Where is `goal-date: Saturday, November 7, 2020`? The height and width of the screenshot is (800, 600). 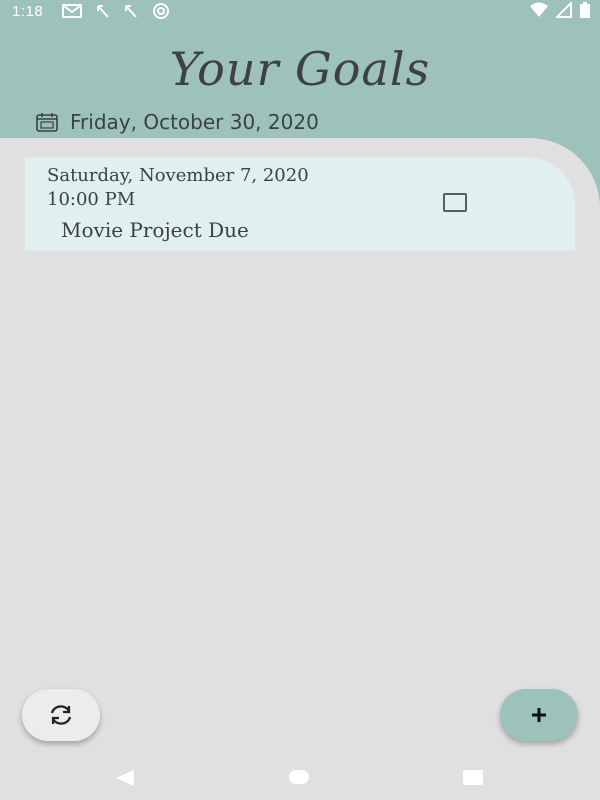
goal-date: Saturday, November 7, 2020 is located at coordinates (178, 175).